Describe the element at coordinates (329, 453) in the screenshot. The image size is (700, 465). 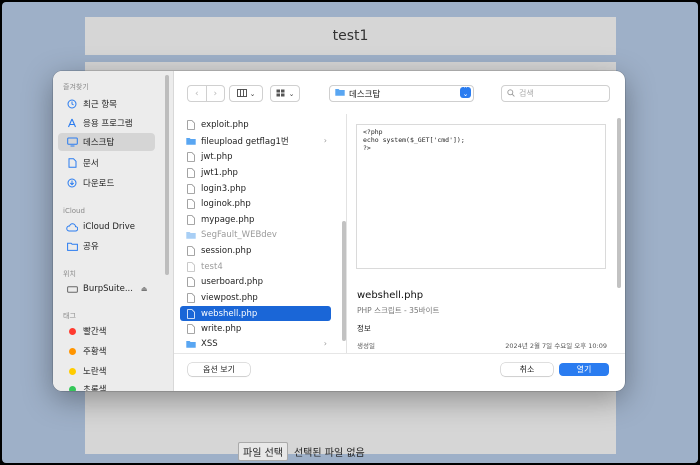
I see `file-status-text: 선택된 파일 없음` at that location.